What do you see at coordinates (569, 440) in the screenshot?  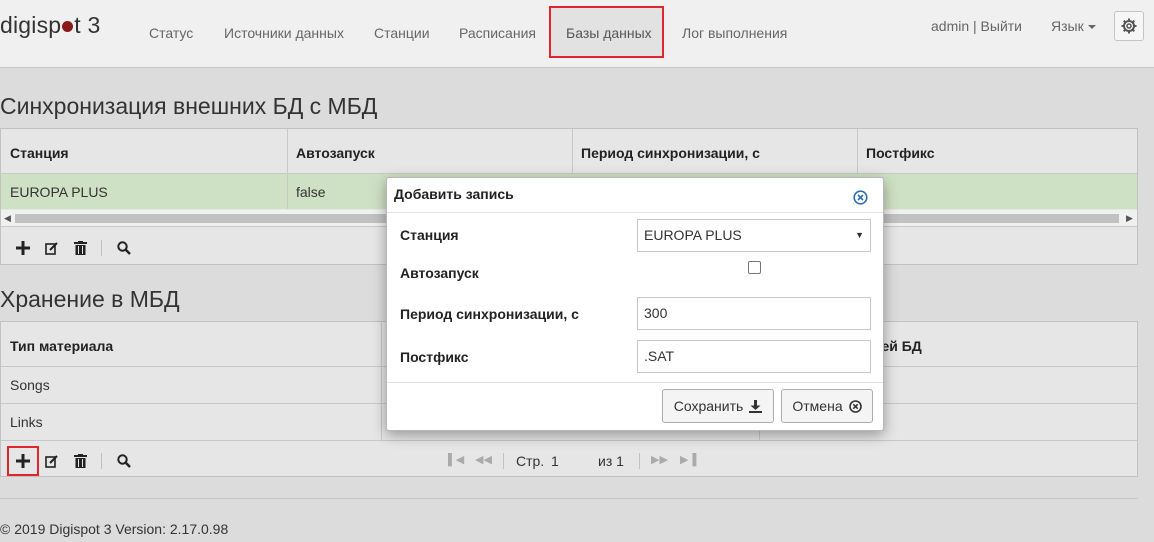 I see `toolbar-divider` at bounding box center [569, 440].